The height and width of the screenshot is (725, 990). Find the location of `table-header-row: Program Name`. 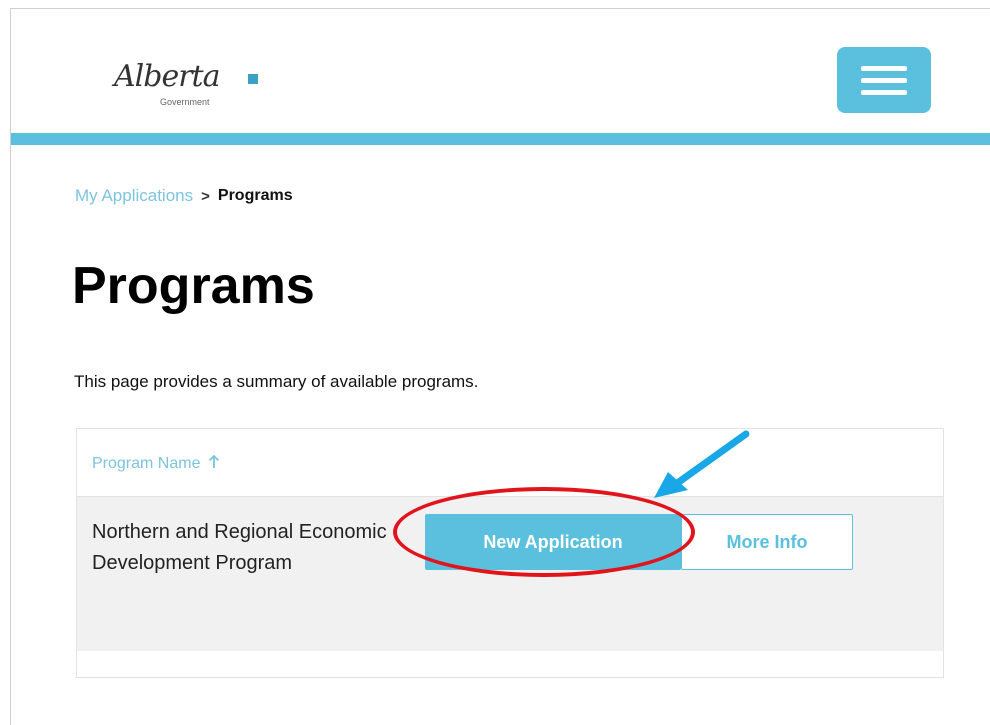

table-header-row: Program Name is located at coordinates (510, 463).